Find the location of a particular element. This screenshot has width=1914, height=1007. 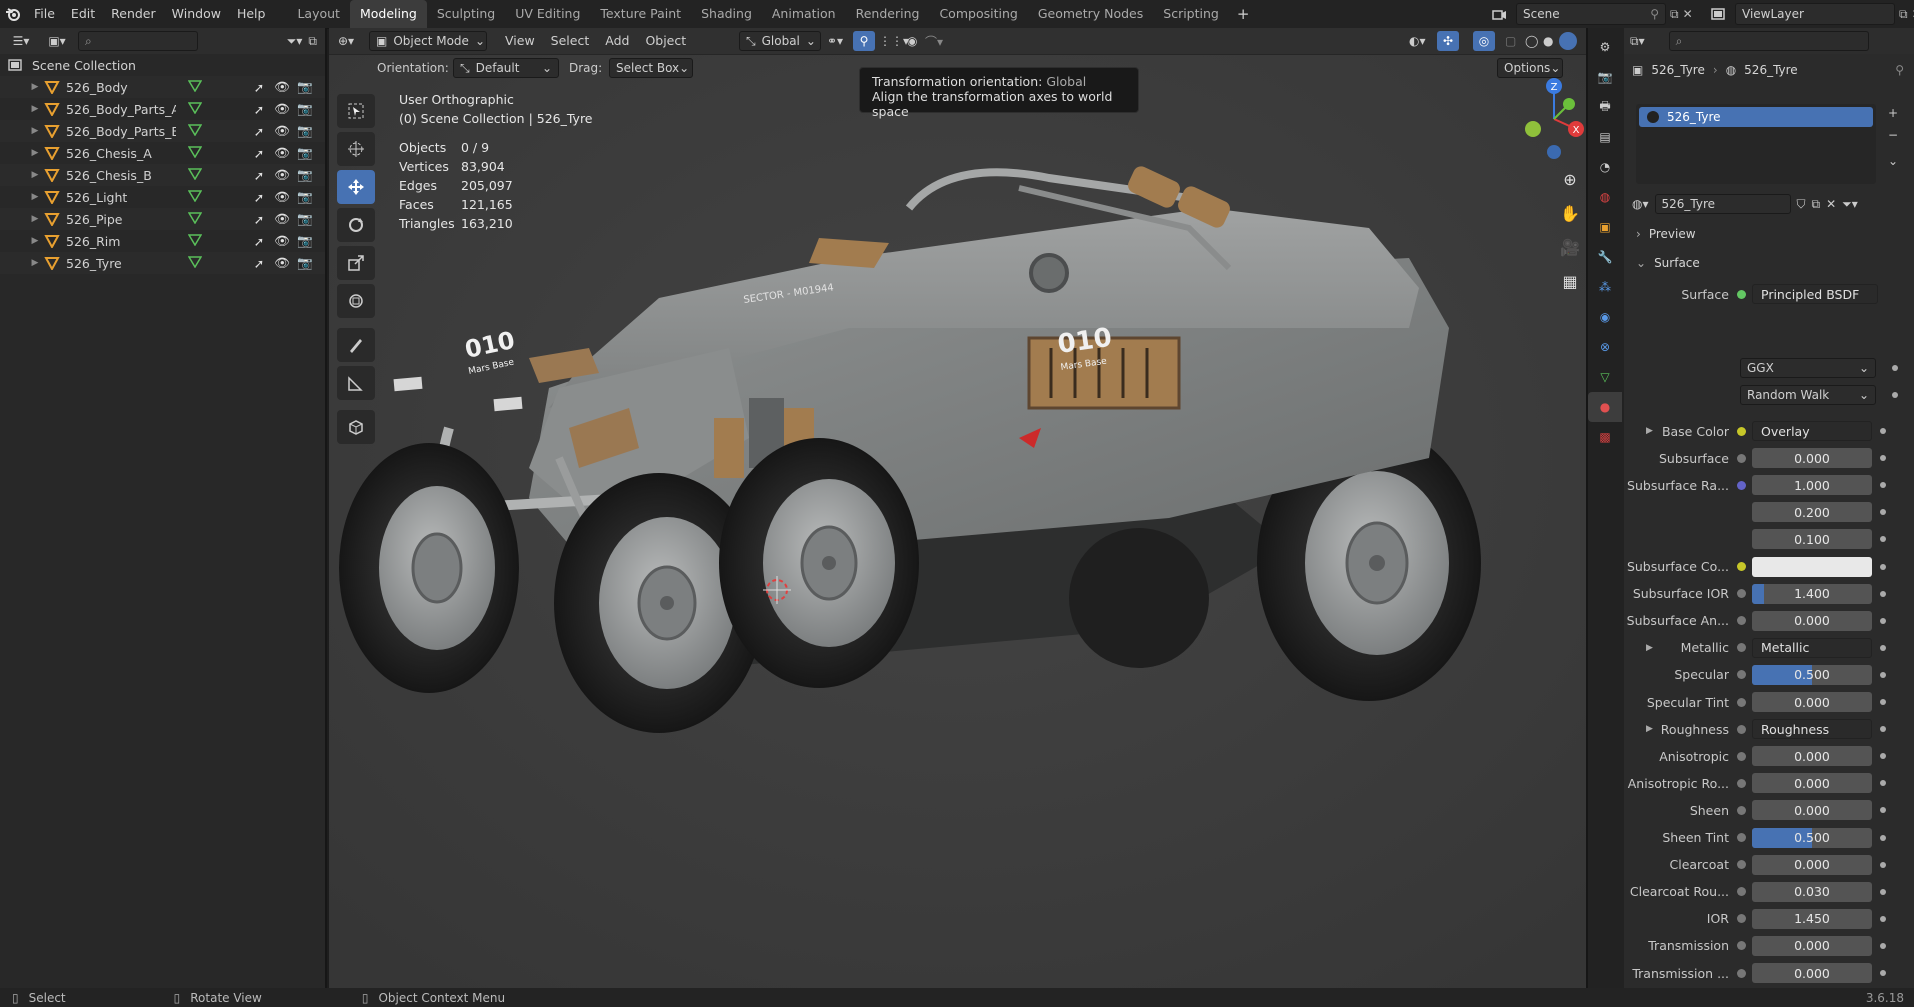

particles-tab-icon: ⁂ is located at coordinates (1605, 287).